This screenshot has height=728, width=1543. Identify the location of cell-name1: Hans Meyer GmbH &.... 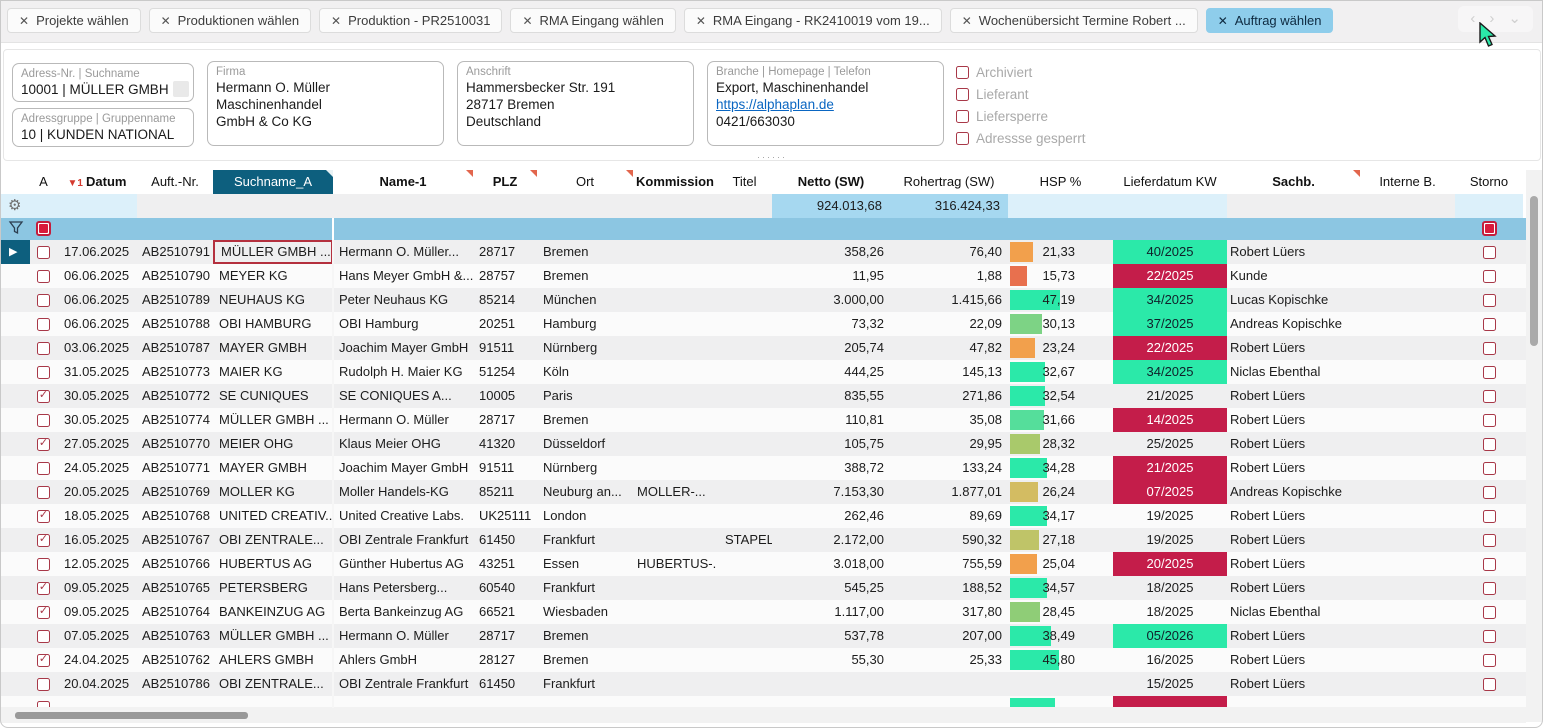
(403, 276).